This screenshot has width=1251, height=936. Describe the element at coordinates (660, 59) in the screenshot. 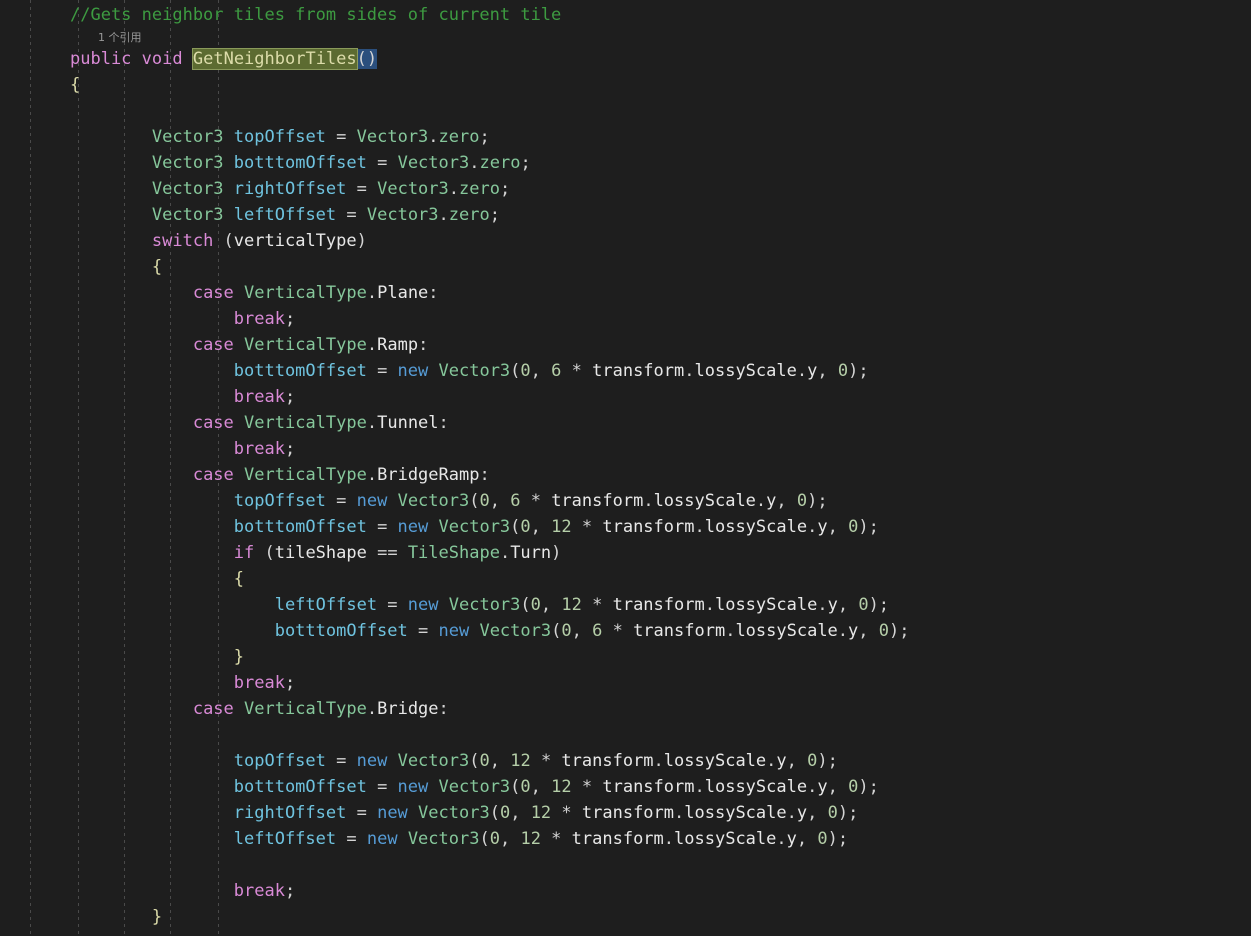

I see `code-line: public void GetNeighborTiles()` at that location.